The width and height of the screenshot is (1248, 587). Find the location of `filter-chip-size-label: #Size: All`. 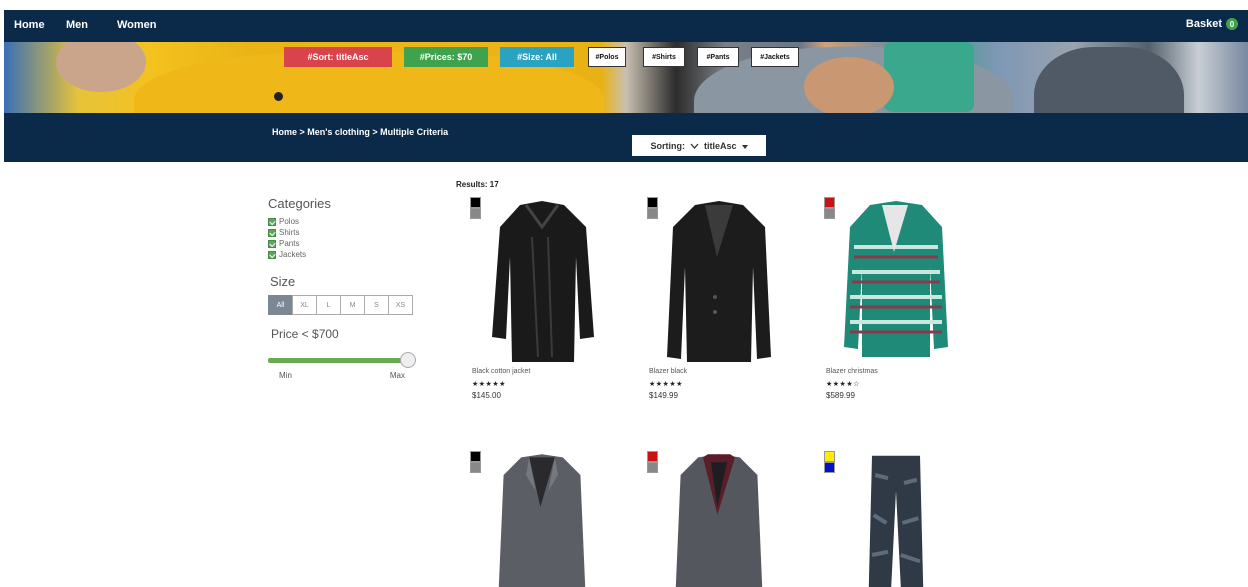

filter-chip-size-label: #Size: All is located at coordinates (537, 57).